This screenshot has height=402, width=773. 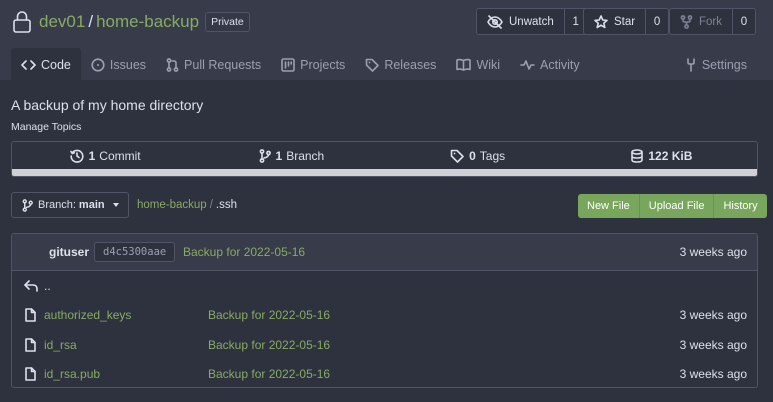 I want to click on tab-releases: Releases, so click(x=400, y=64).